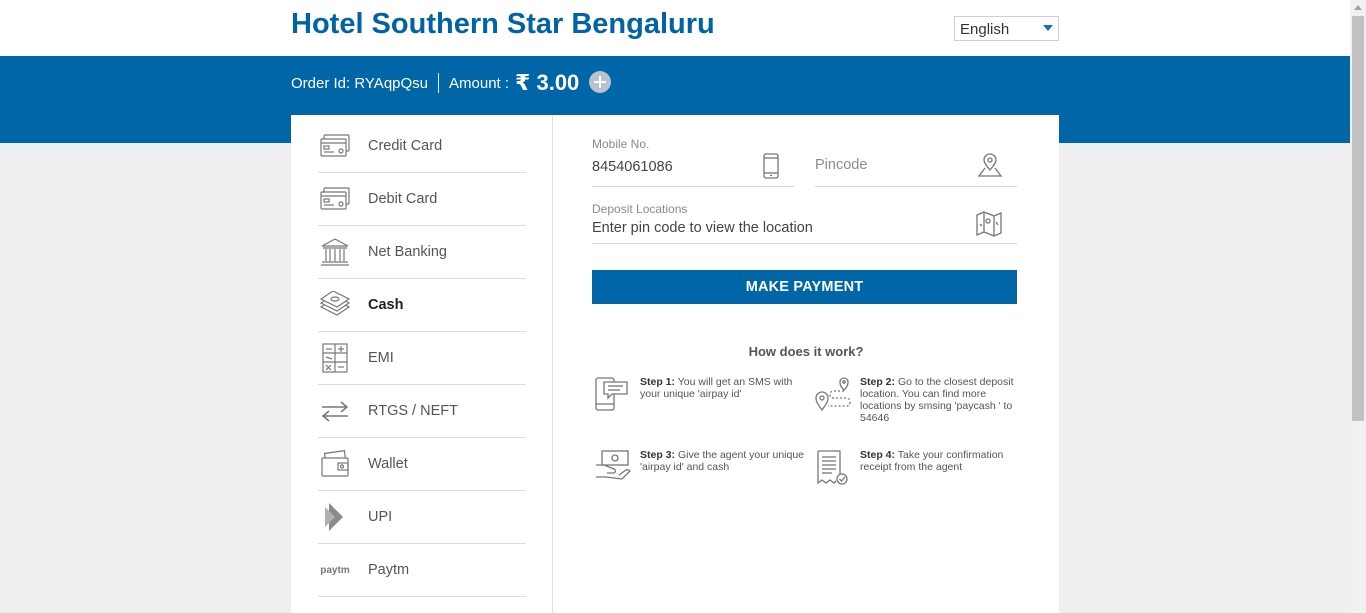 The width and height of the screenshot is (1366, 613). Describe the element at coordinates (985, 29) in the screenshot. I see `language-selected-value: English` at that location.